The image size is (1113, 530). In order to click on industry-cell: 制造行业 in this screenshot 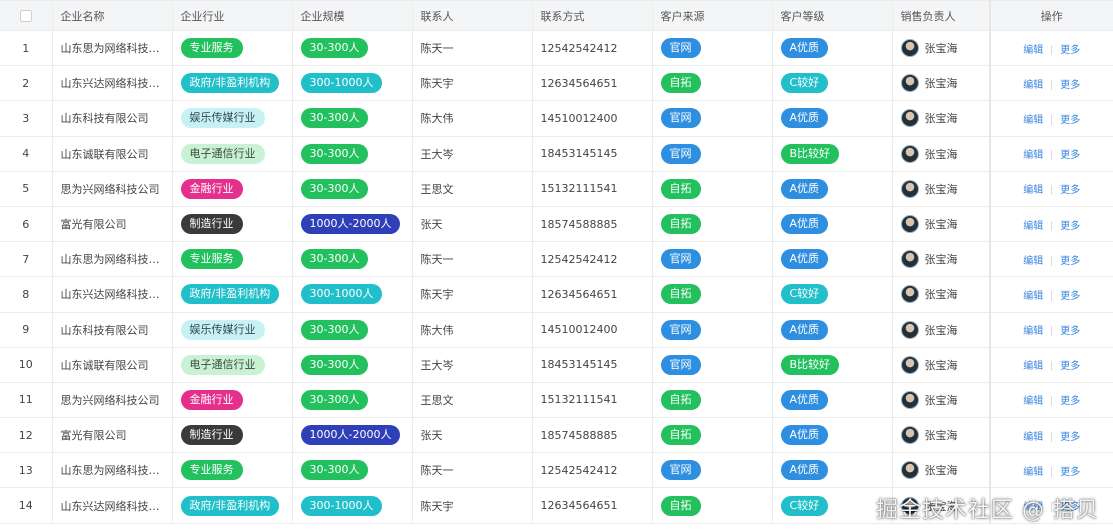, I will do `click(232, 224)`.